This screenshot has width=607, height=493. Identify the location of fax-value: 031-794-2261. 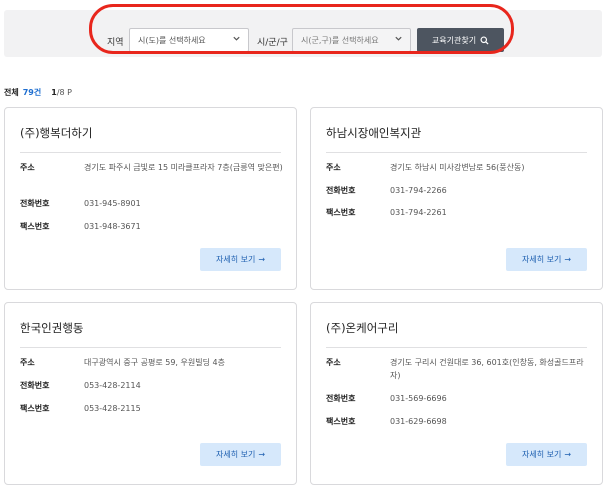
(418, 212).